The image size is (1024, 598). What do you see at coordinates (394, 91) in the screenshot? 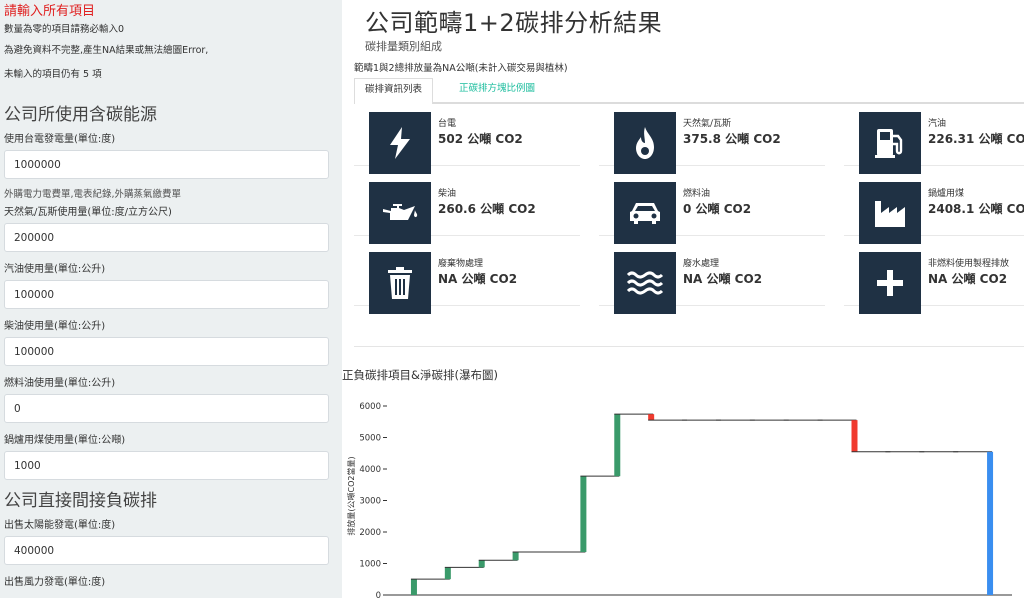
I see `tab-emission-list: 碳排資訊列表` at bounding box center [394, 91].